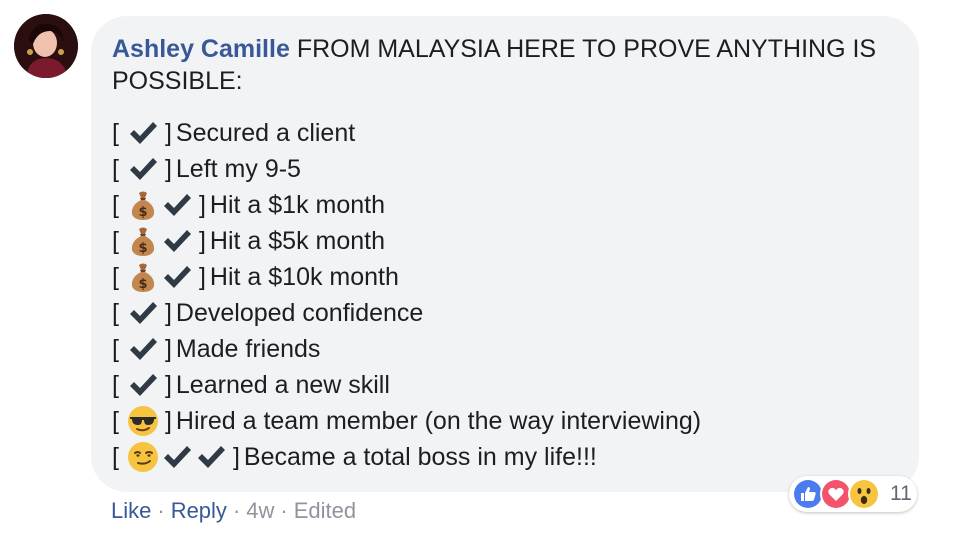 Image resolution: width=970 pixels, height=538 pixels. I want to click on avatar, so click(46, 46).